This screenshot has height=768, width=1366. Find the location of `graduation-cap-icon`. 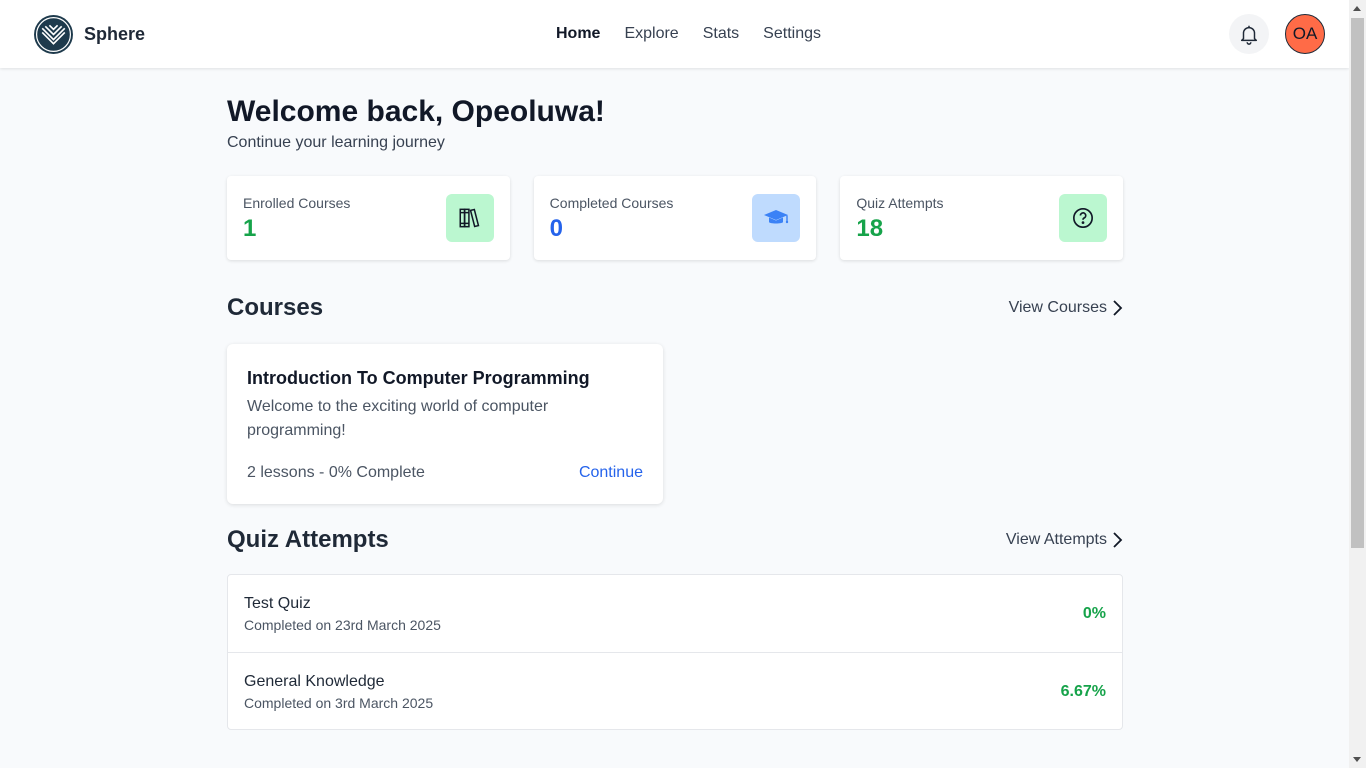

graduation-cap-icon is located at coordinates (776, 217).